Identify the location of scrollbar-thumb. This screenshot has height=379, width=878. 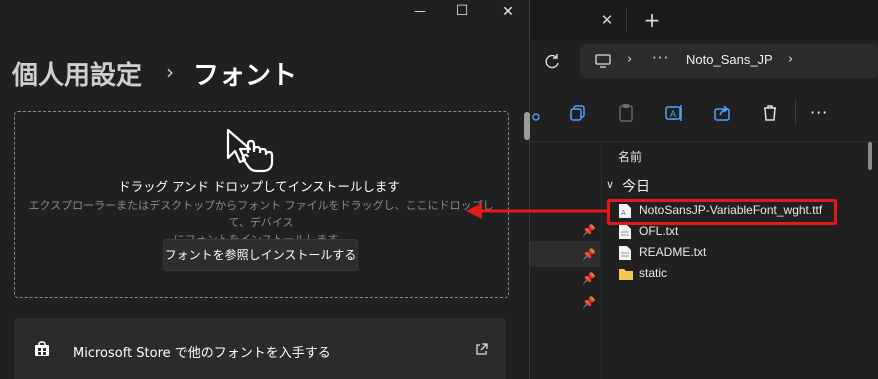
(870, 156).